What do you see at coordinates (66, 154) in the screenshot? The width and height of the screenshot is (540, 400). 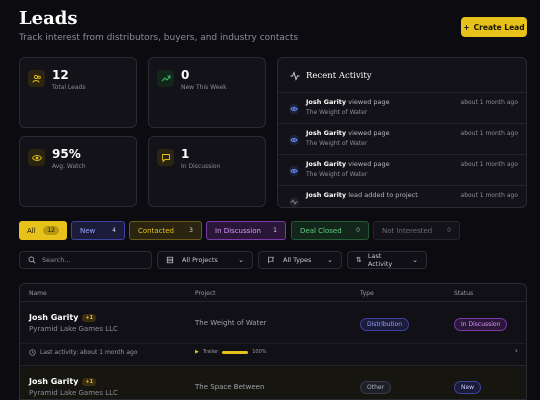 I see `stat-value: 95%` at bounding box center [66, 154].